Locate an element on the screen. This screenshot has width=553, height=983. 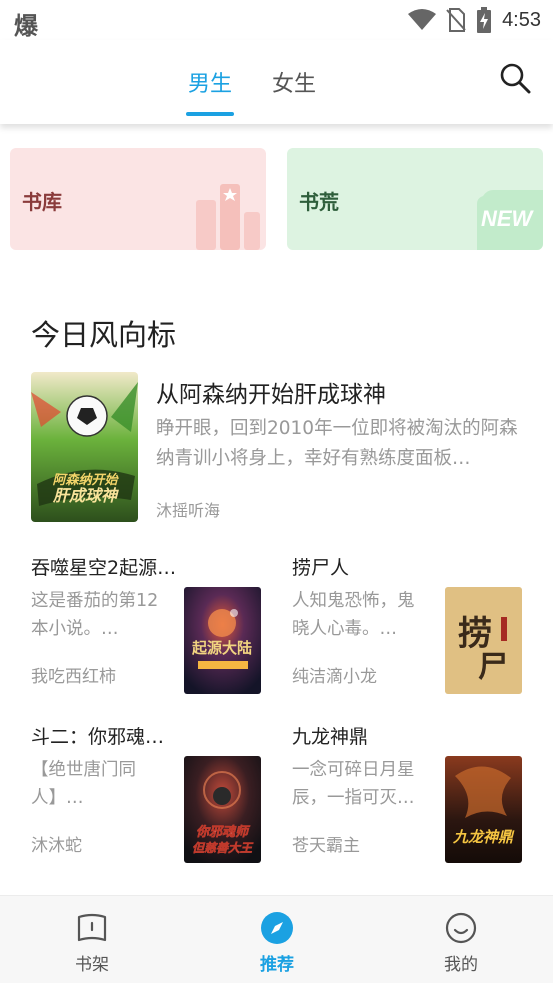
nav-mine-label: 我的 is located at coordinates (461, 965).